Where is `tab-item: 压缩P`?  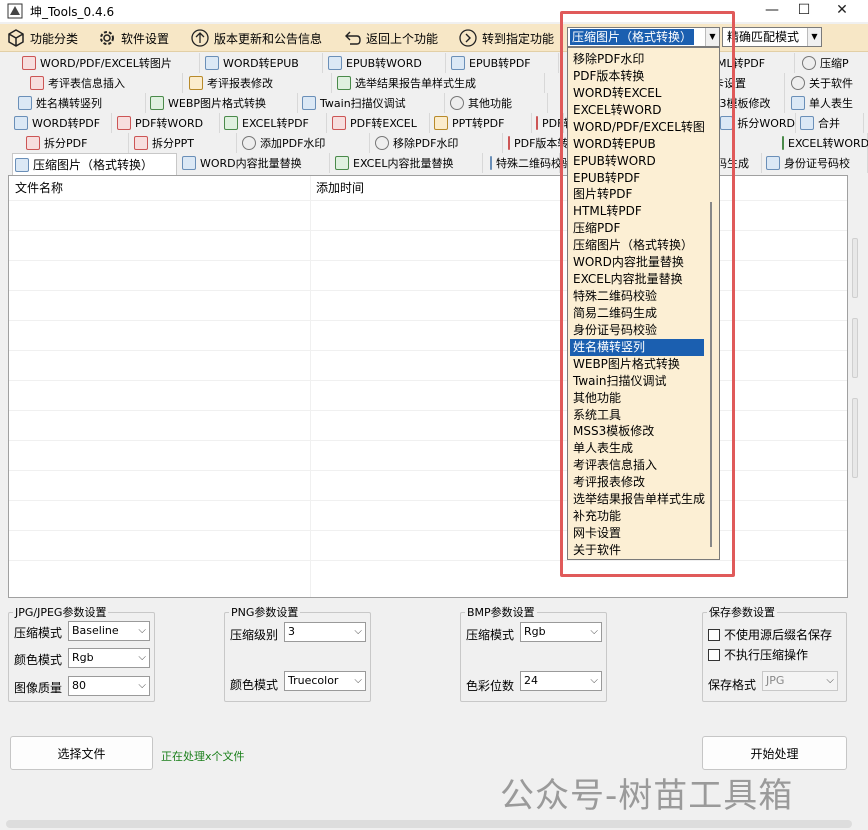 tab-item: 压缩P is located at coordinates (834, 63).